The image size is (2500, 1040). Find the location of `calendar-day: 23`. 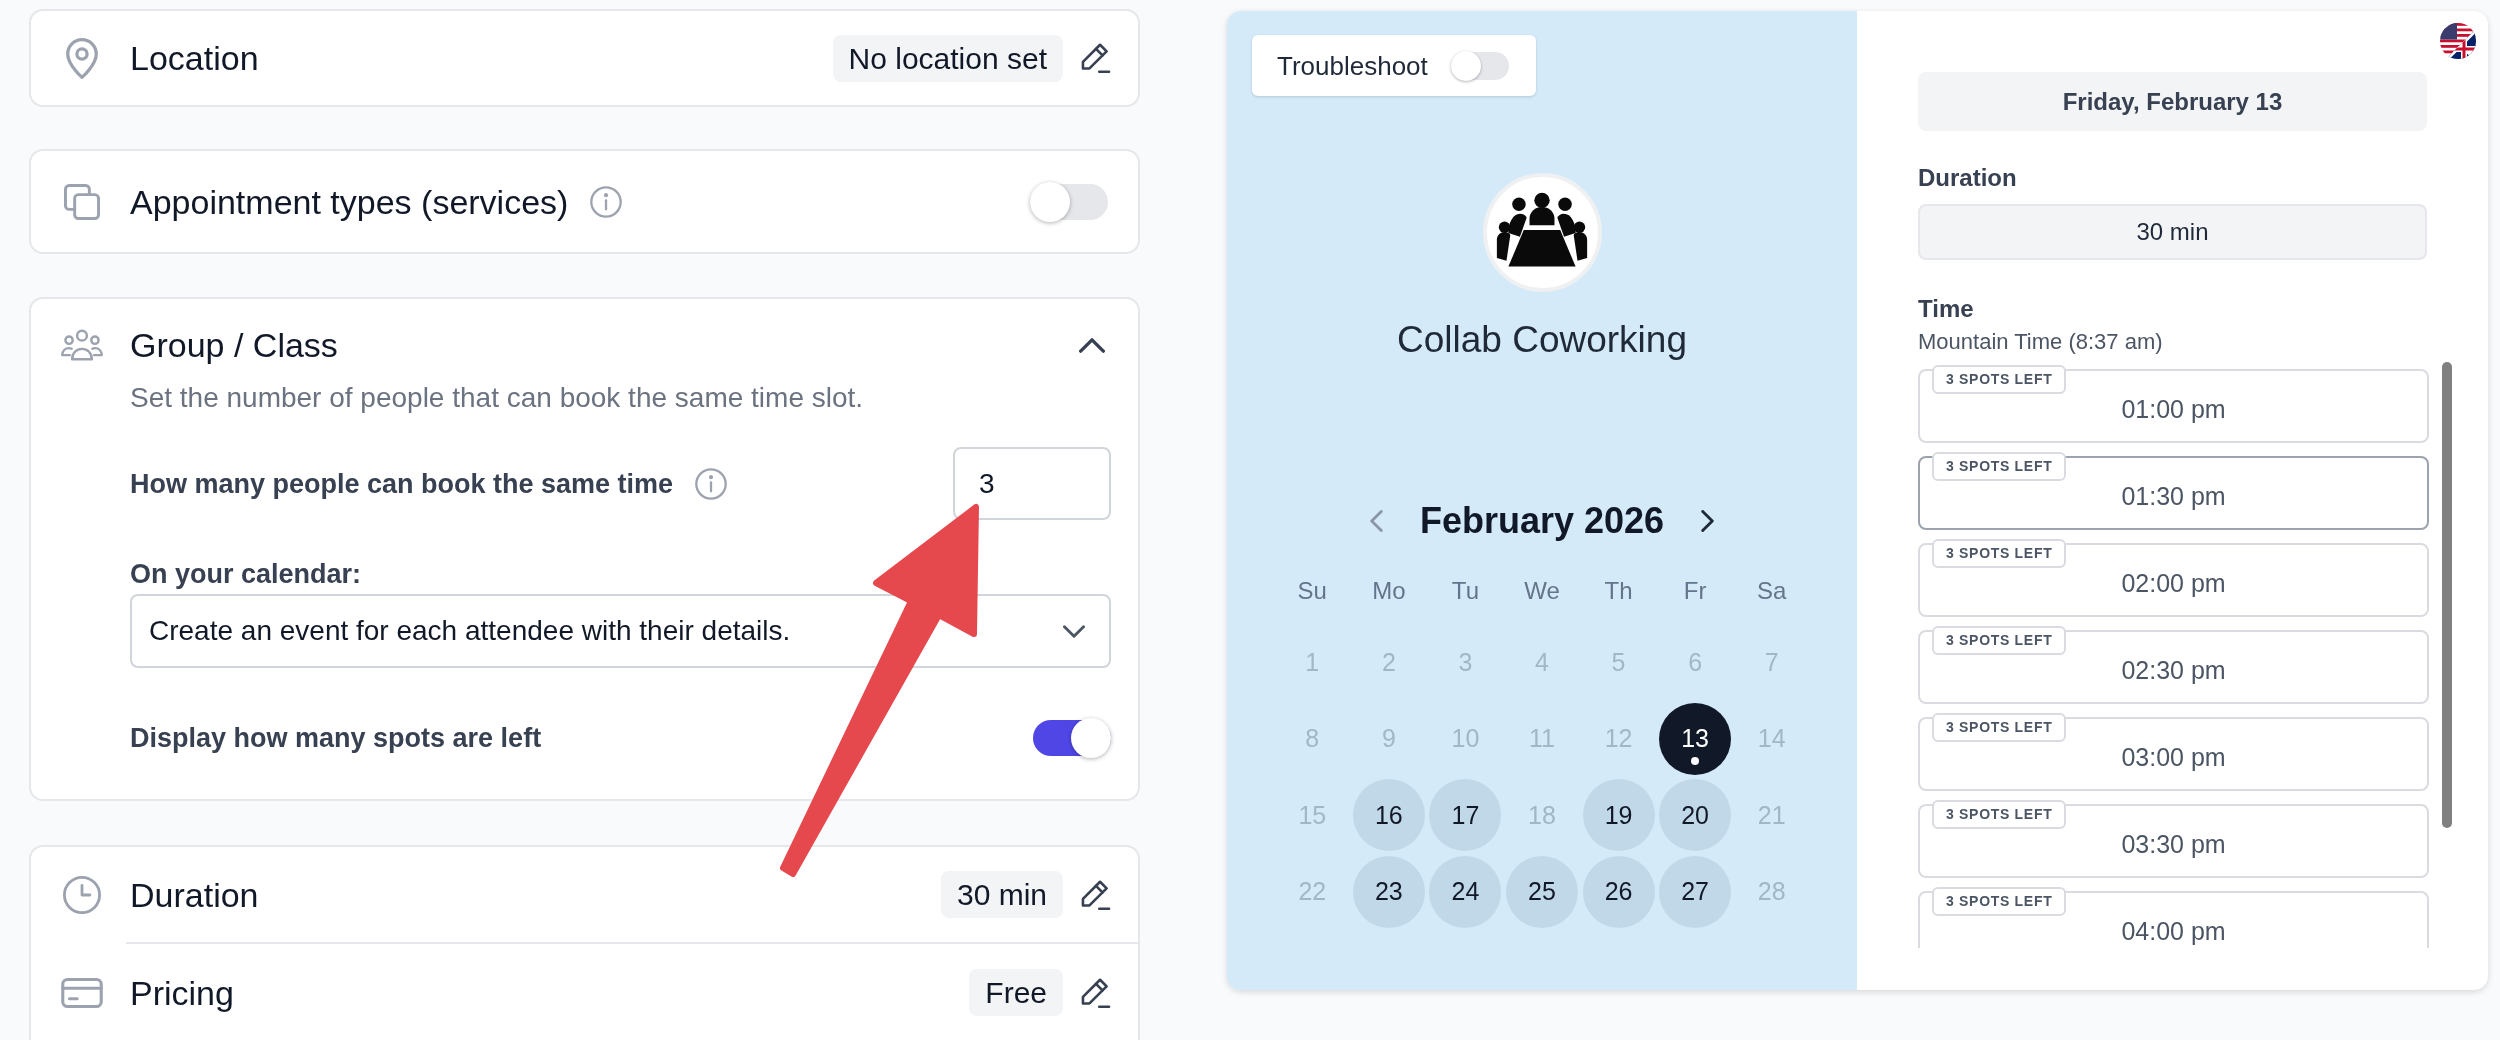

calendar-day: 23 is located at coordinates (1388, 891).